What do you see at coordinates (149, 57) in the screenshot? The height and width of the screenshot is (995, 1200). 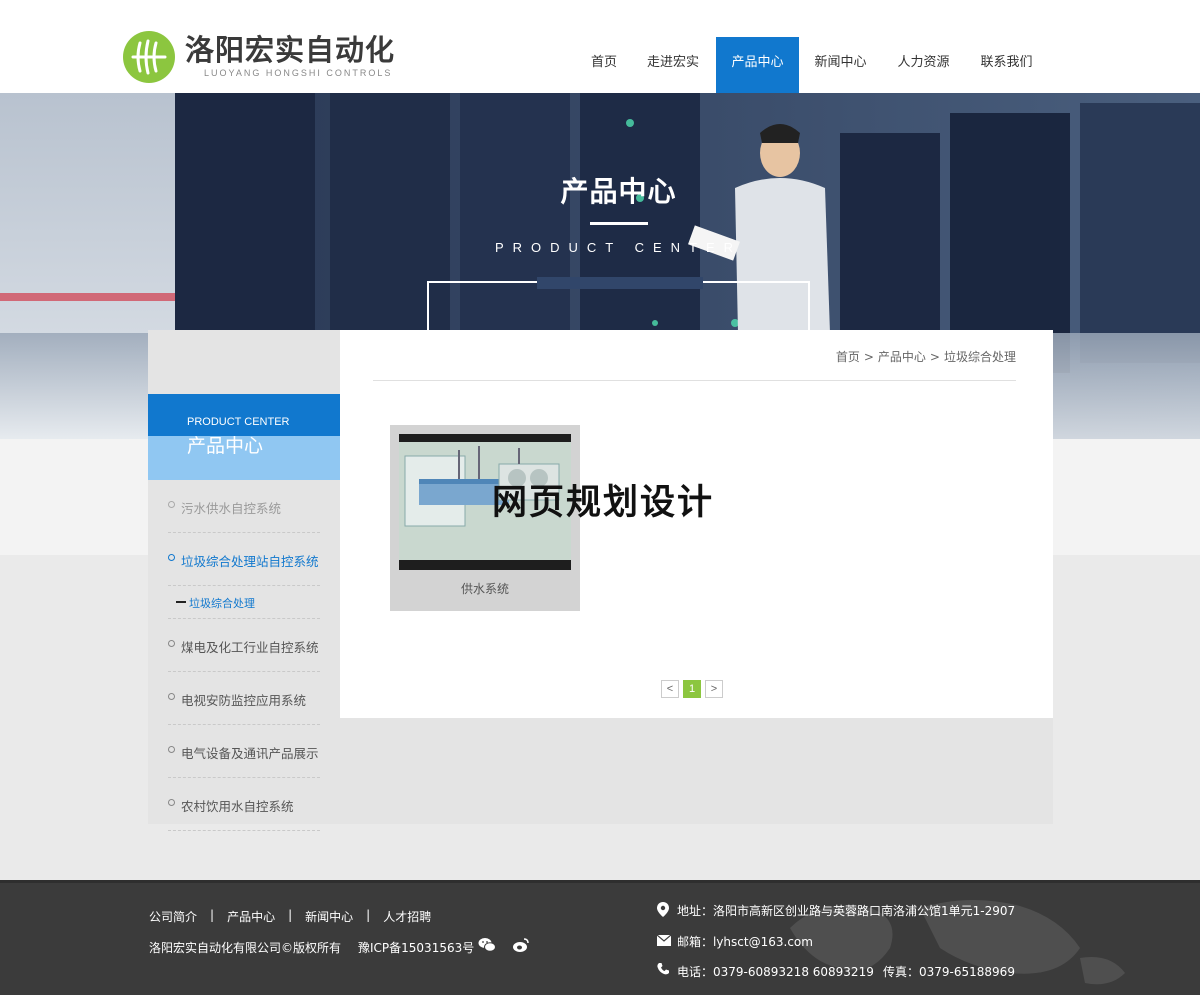 I see `logo-emblem-icon` at bounding box center [149, 57].